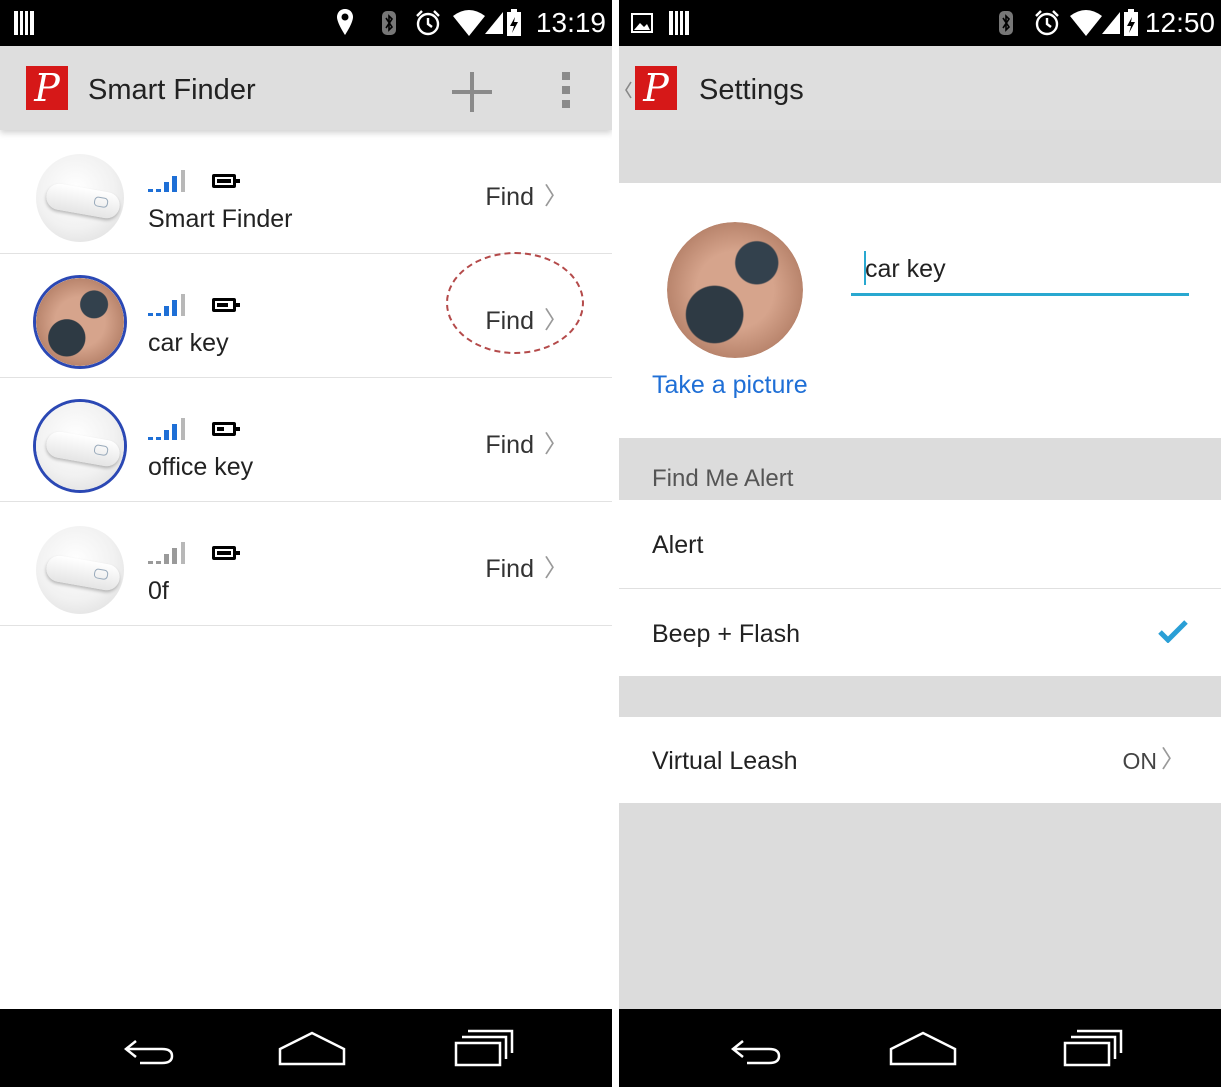 This screenshot has width=1221, height=1087. Describe the element at coordinates (201, 467) in the screenshot. I see `device-name: office key` at that location.